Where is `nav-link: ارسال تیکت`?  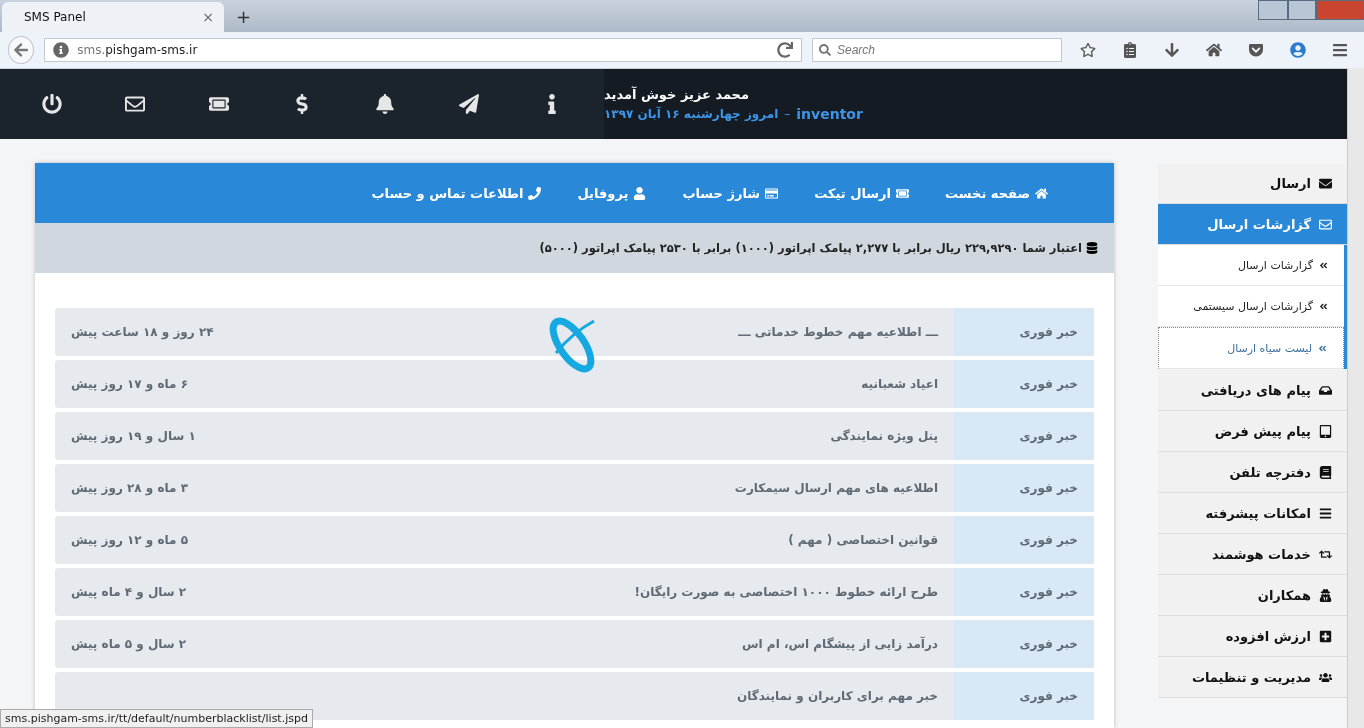 nav-link: ارسال تیکت is located at coordinates (862, 193).